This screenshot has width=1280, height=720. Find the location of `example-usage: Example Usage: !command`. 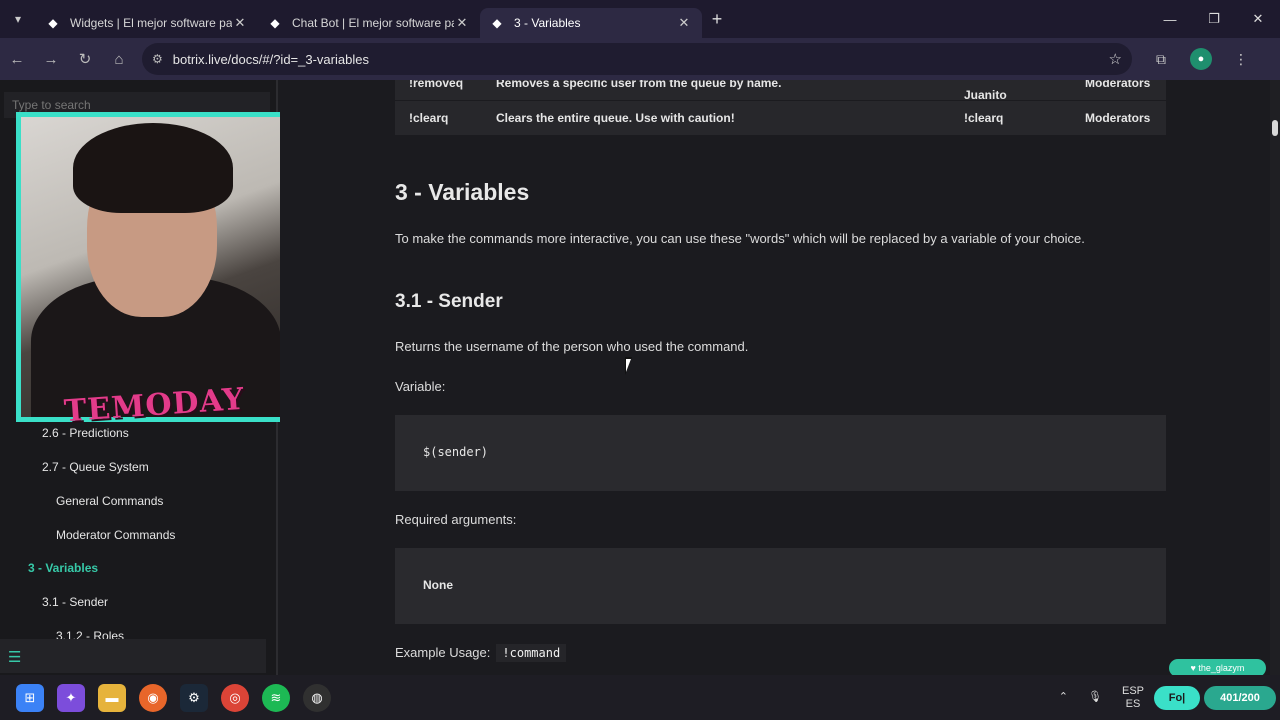

example-usage: Example Usage: !command is located at coordinates (481, 653).